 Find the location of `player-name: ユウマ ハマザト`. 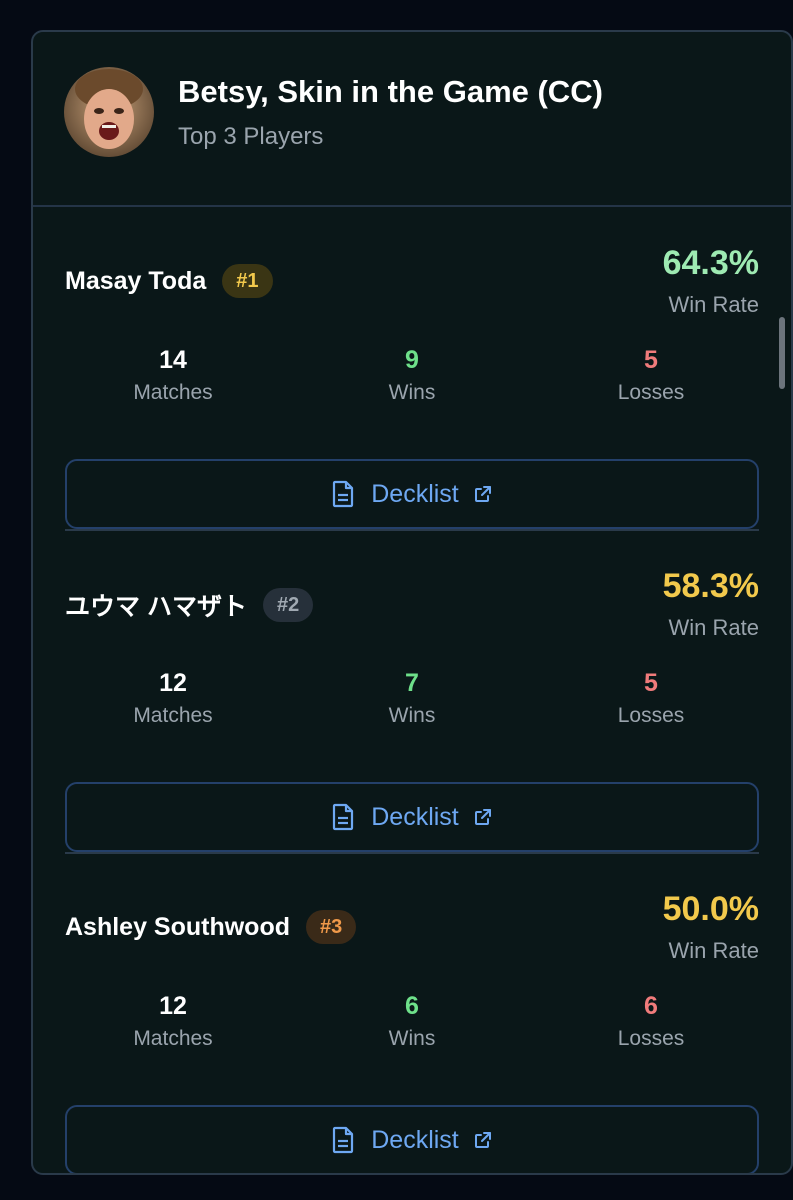

player-name: ユウマ ハマザト is located at coordinates (156, 607).